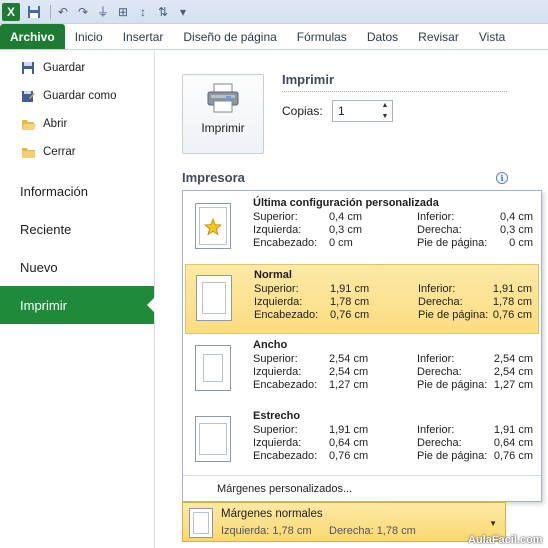 The image size is (548, 548). What do you see at coordinates (77, 305) in the screenshot?
I see `nav-tab-imprimir: Imprimir` at bounding box center [77, 305].